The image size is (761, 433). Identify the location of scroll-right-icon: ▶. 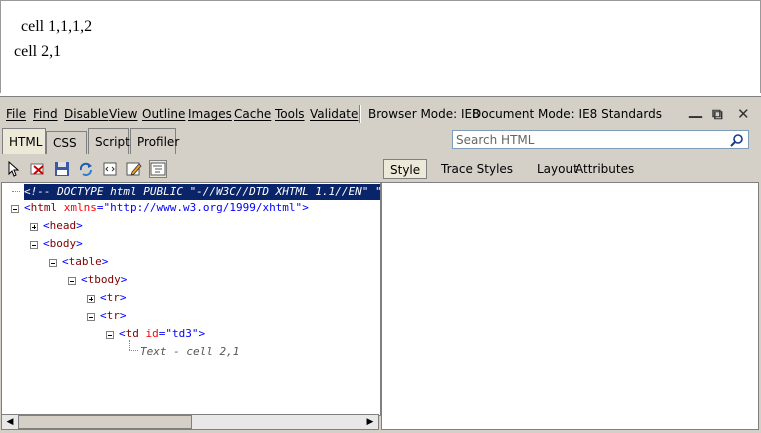
(370, 422).